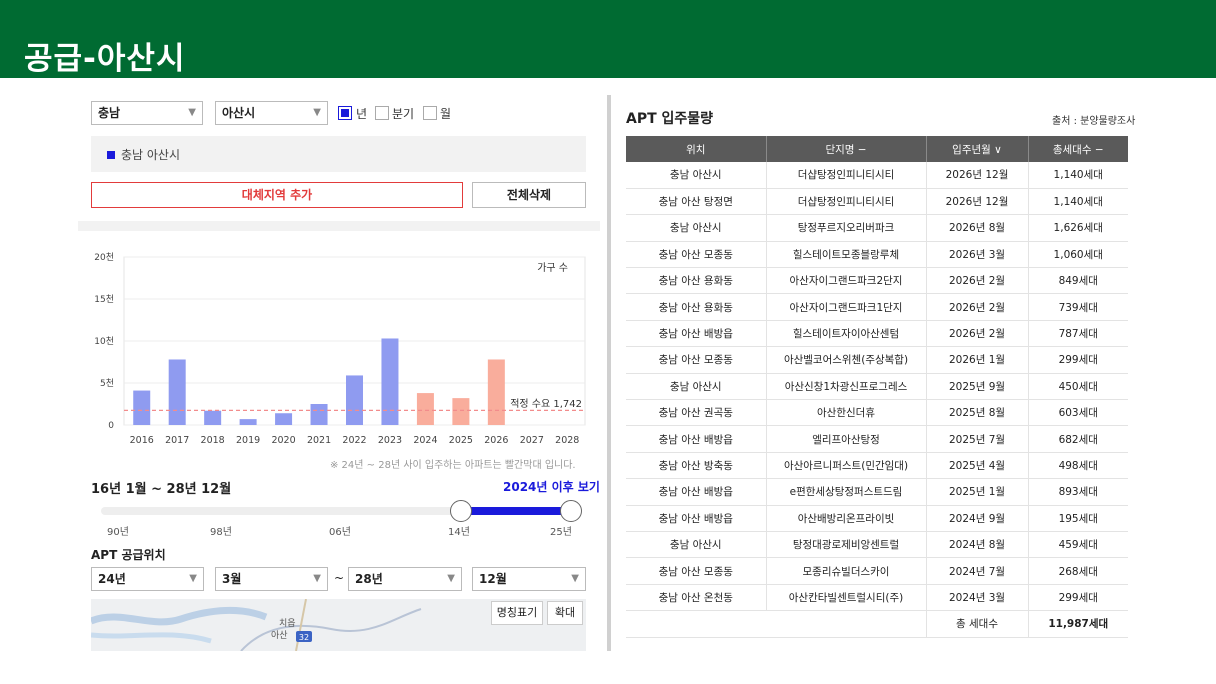 The height and width of the screenshot is (684, 1216). Describe the element at coordinates (405, 579) in the screenshot. I see `to-year-select: 28년 ▼` at that location.